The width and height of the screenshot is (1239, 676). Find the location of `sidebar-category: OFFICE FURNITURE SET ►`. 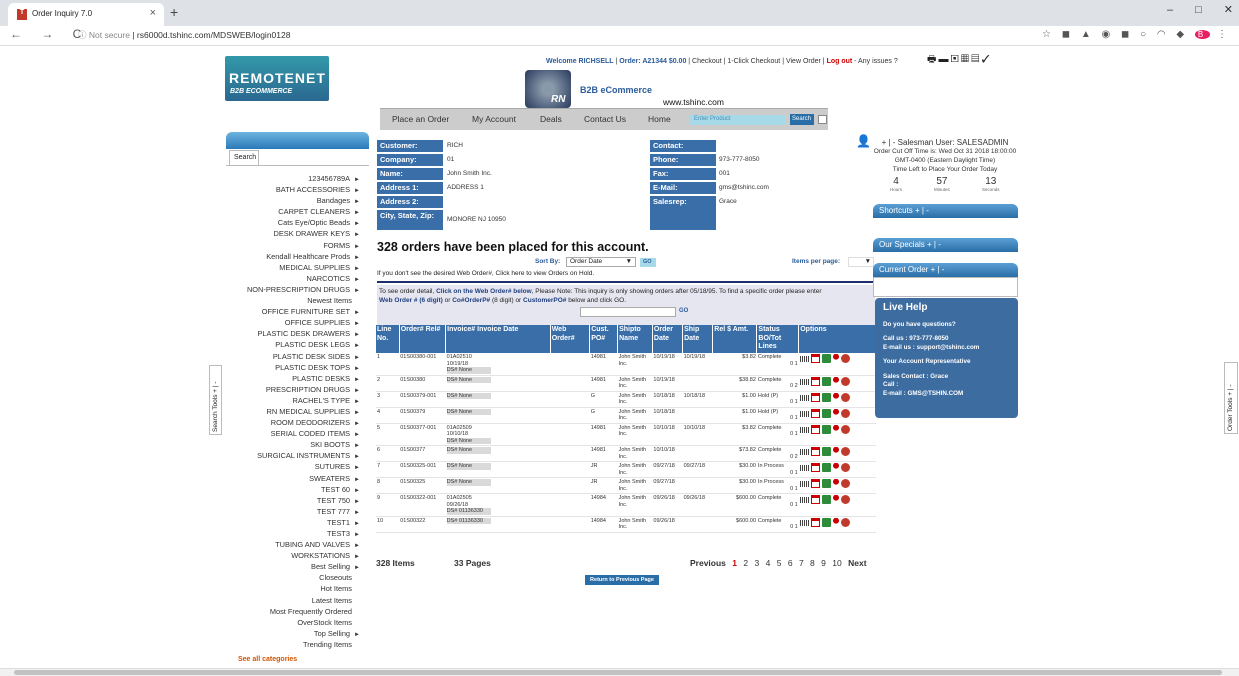

sidebar-category: OFFICE FURNITURE SET ► is located at coordinates (296, 311).